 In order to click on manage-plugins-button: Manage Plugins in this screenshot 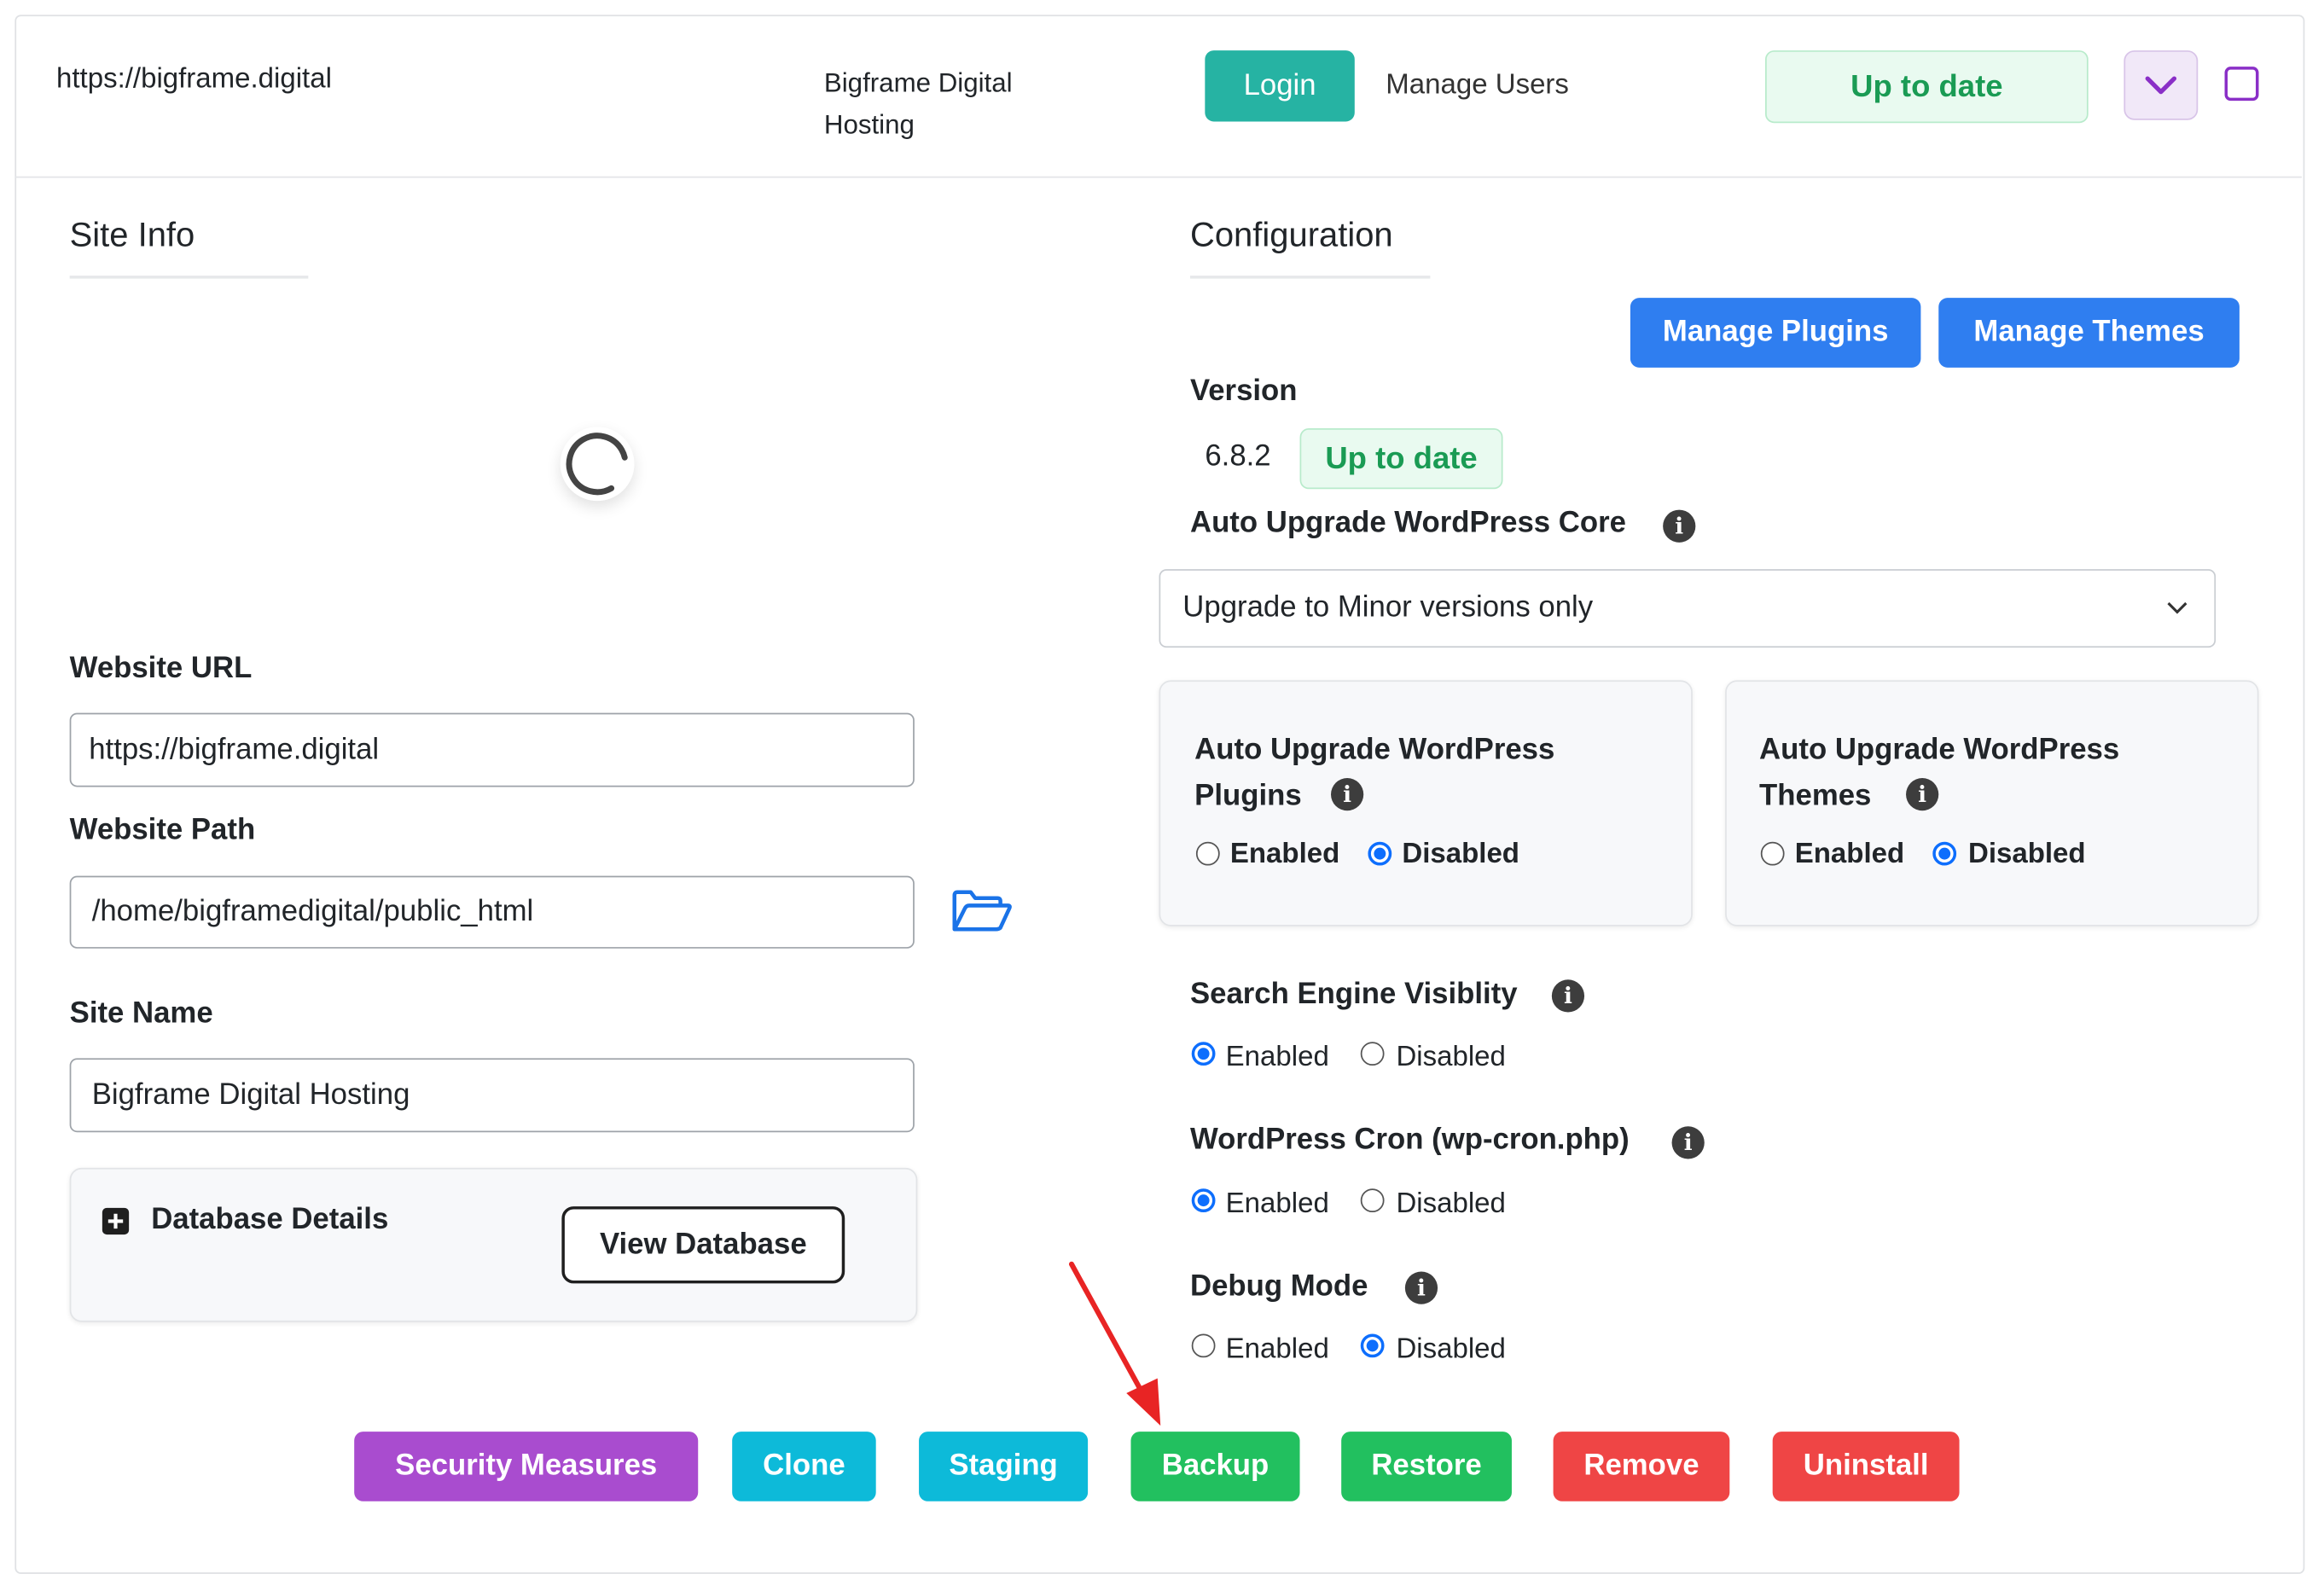, I will do `click(1775, 333)`.